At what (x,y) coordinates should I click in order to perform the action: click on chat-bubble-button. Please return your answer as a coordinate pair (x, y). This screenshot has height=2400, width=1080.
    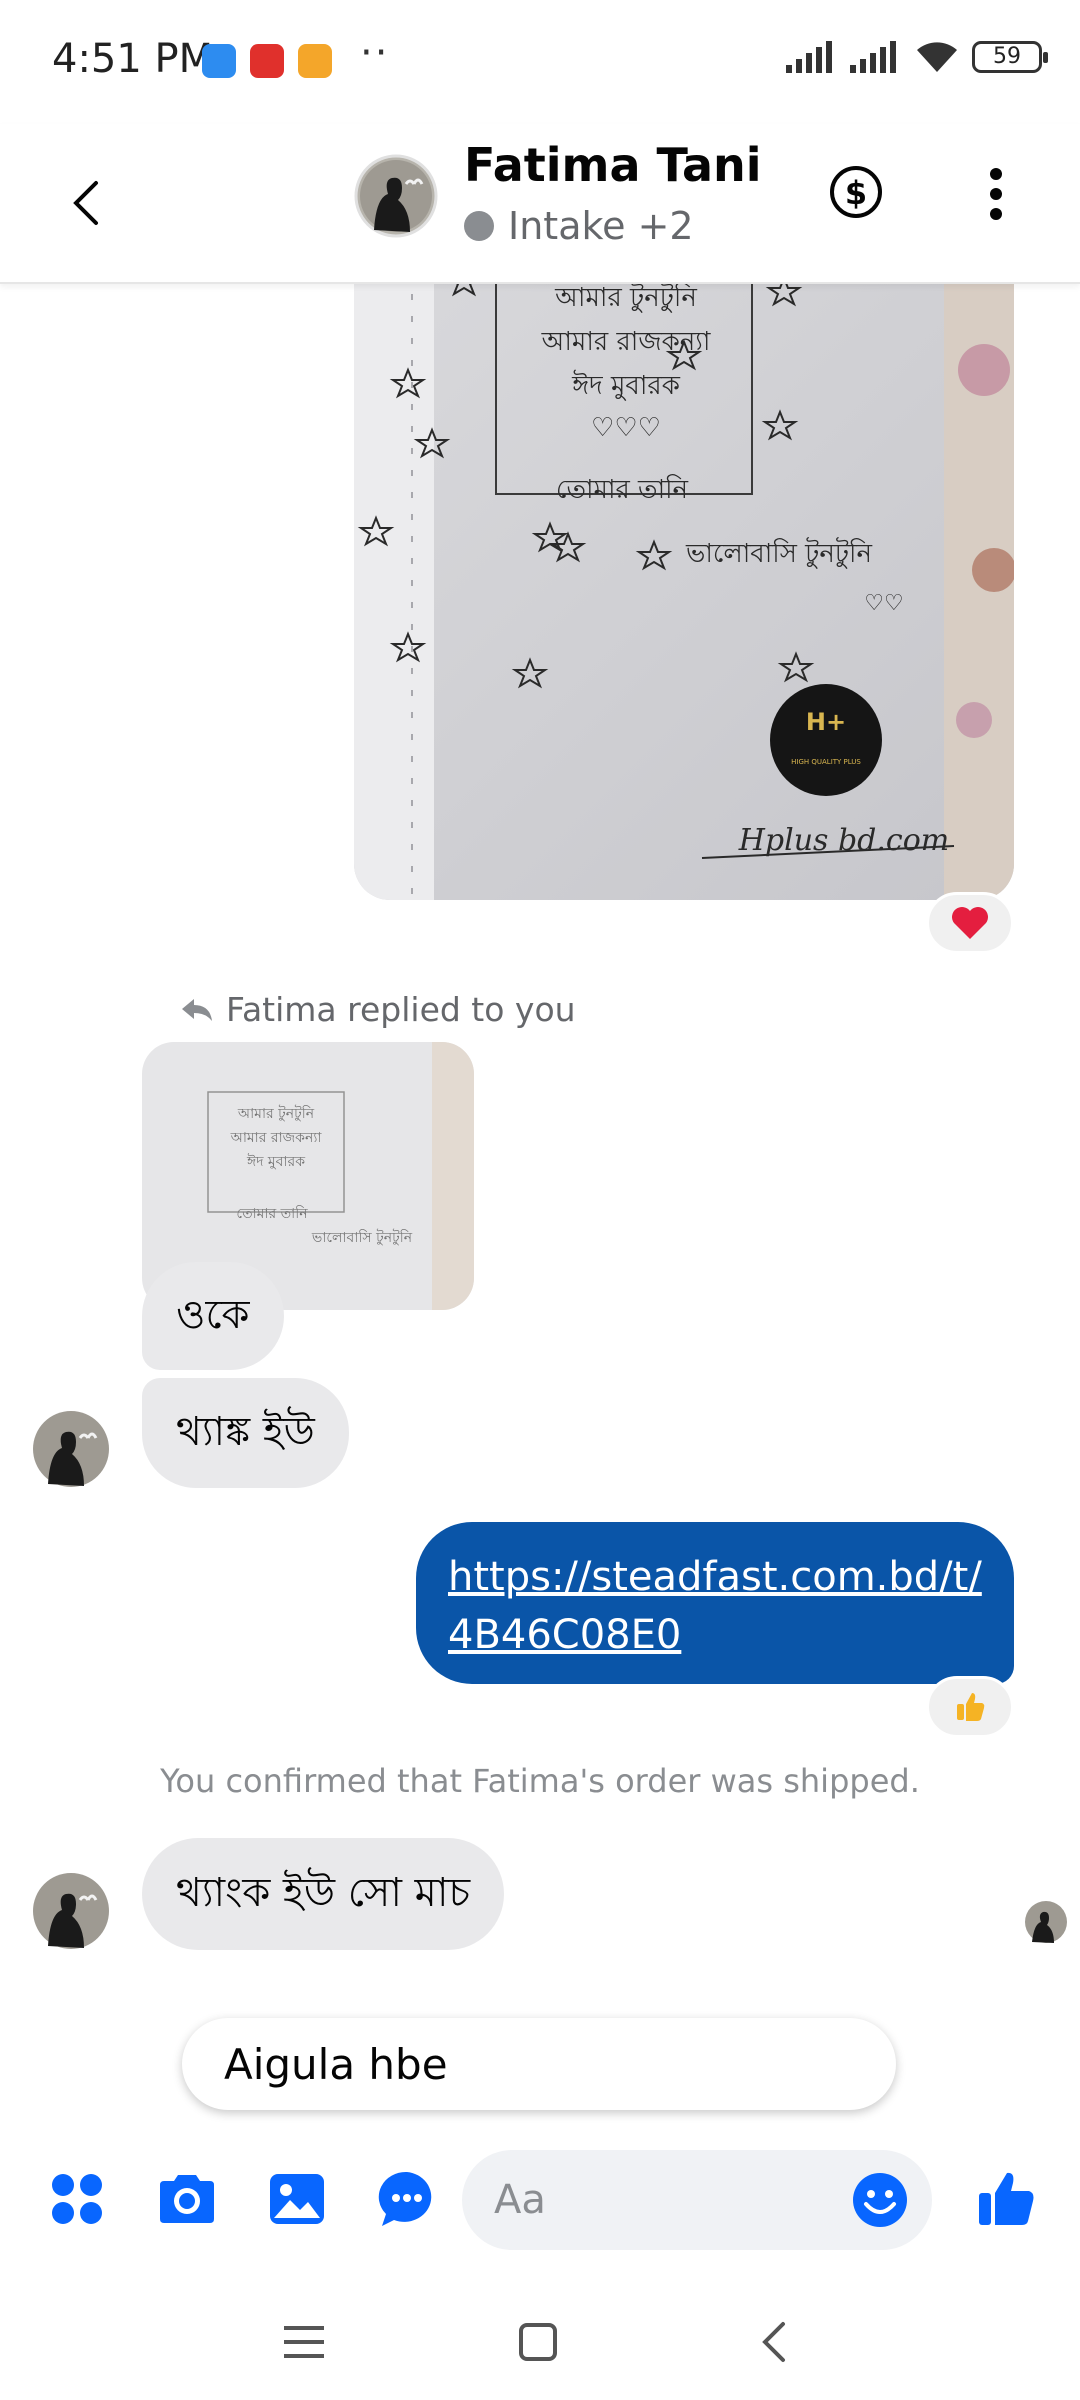
    Looking at the image, I should click on (407, 2199).